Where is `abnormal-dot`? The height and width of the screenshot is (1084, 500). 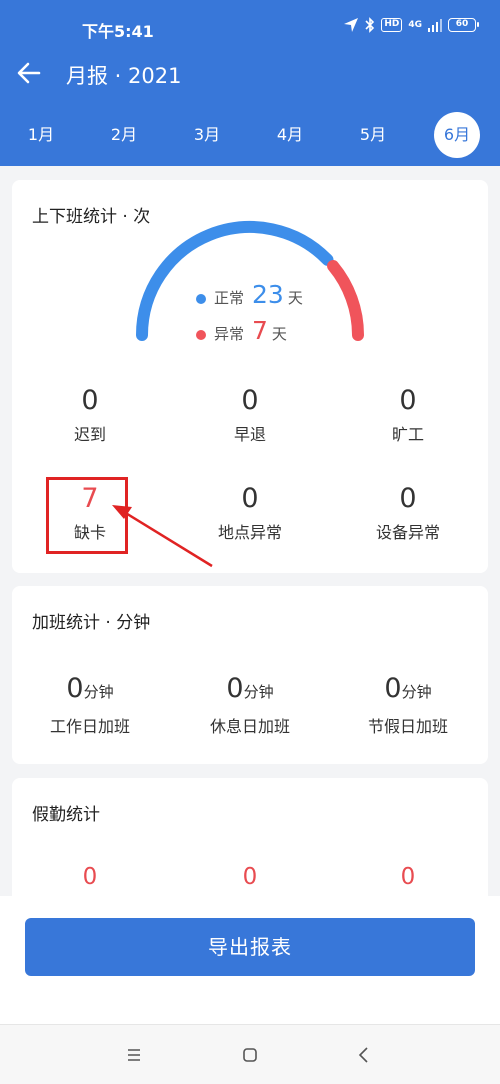
abnormal-dot is located at coordinates (201, 335).